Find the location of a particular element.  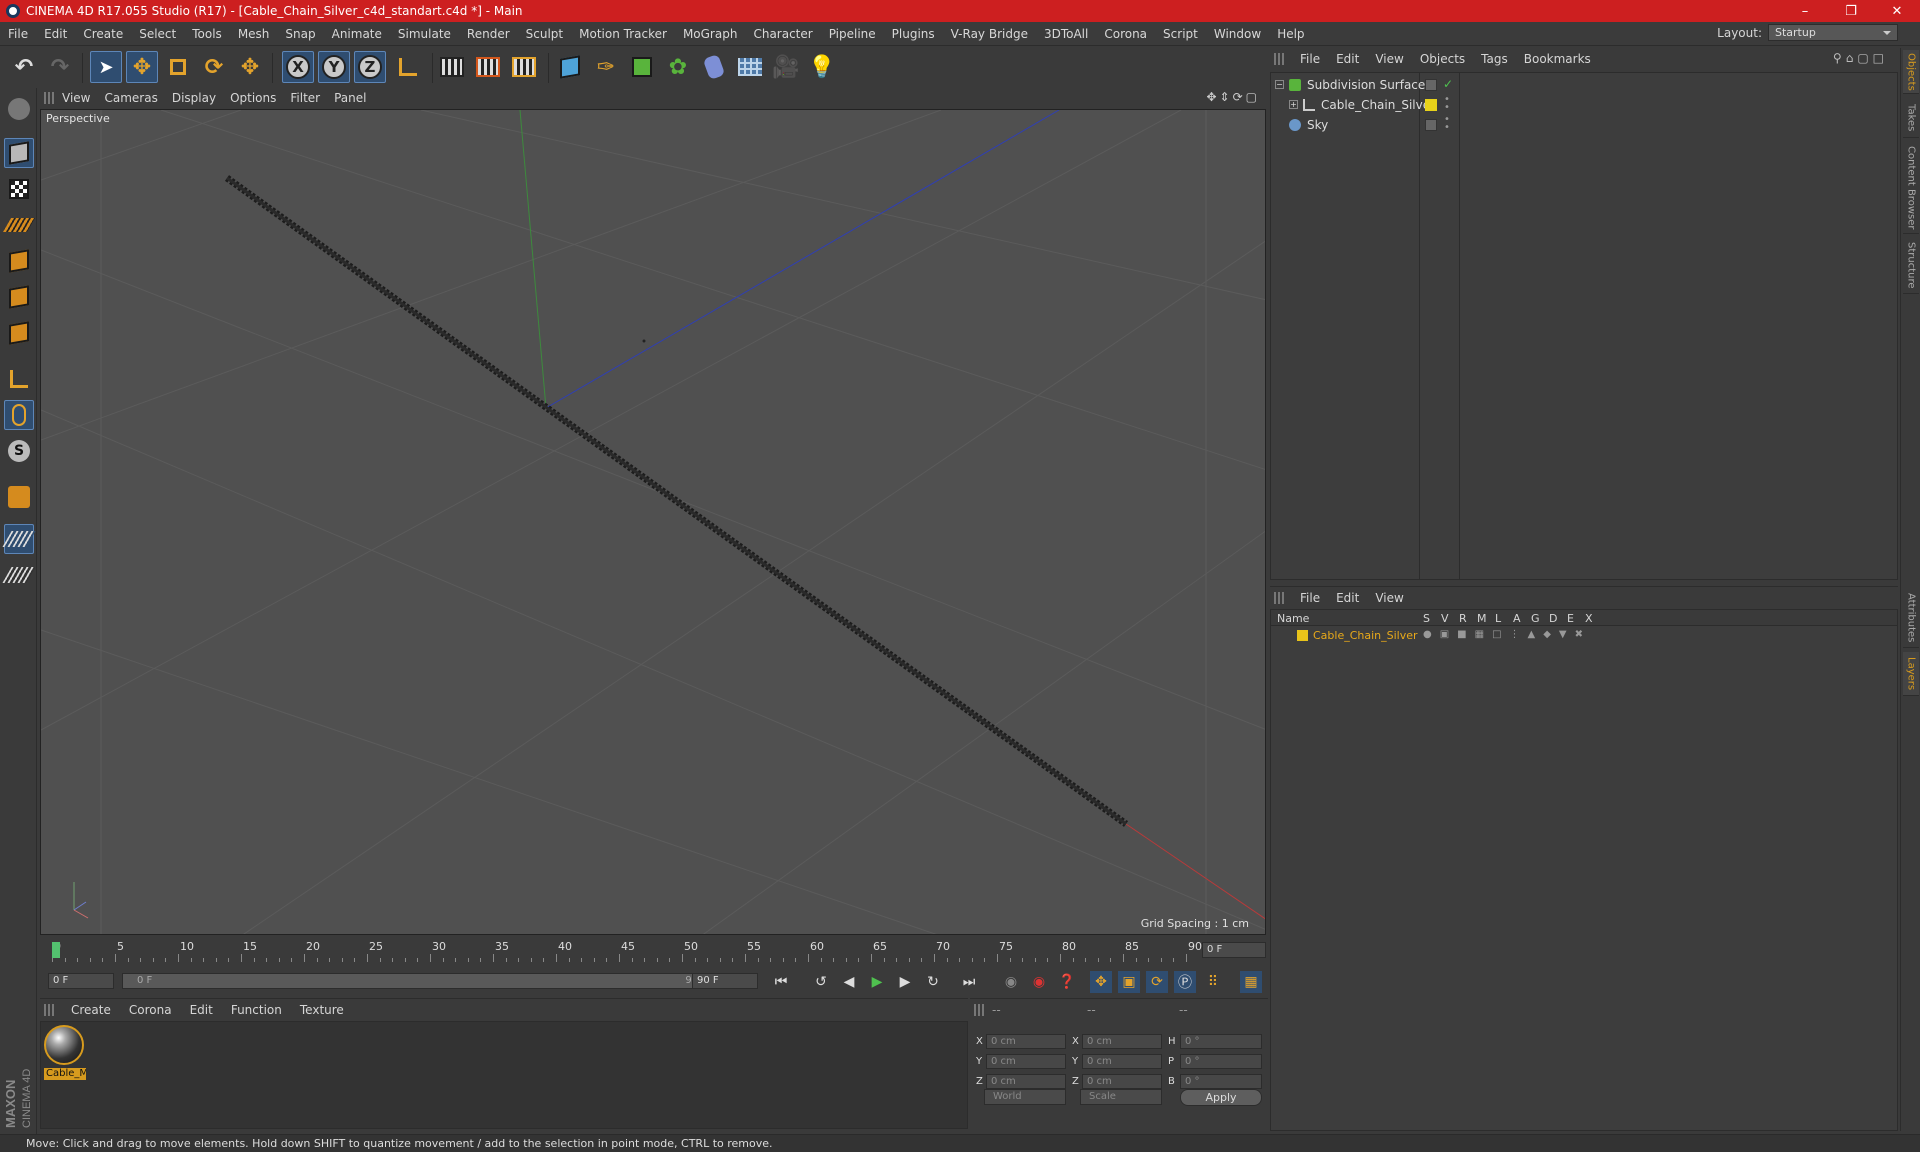

column-locked: L is located at coordinates (1498, 618).